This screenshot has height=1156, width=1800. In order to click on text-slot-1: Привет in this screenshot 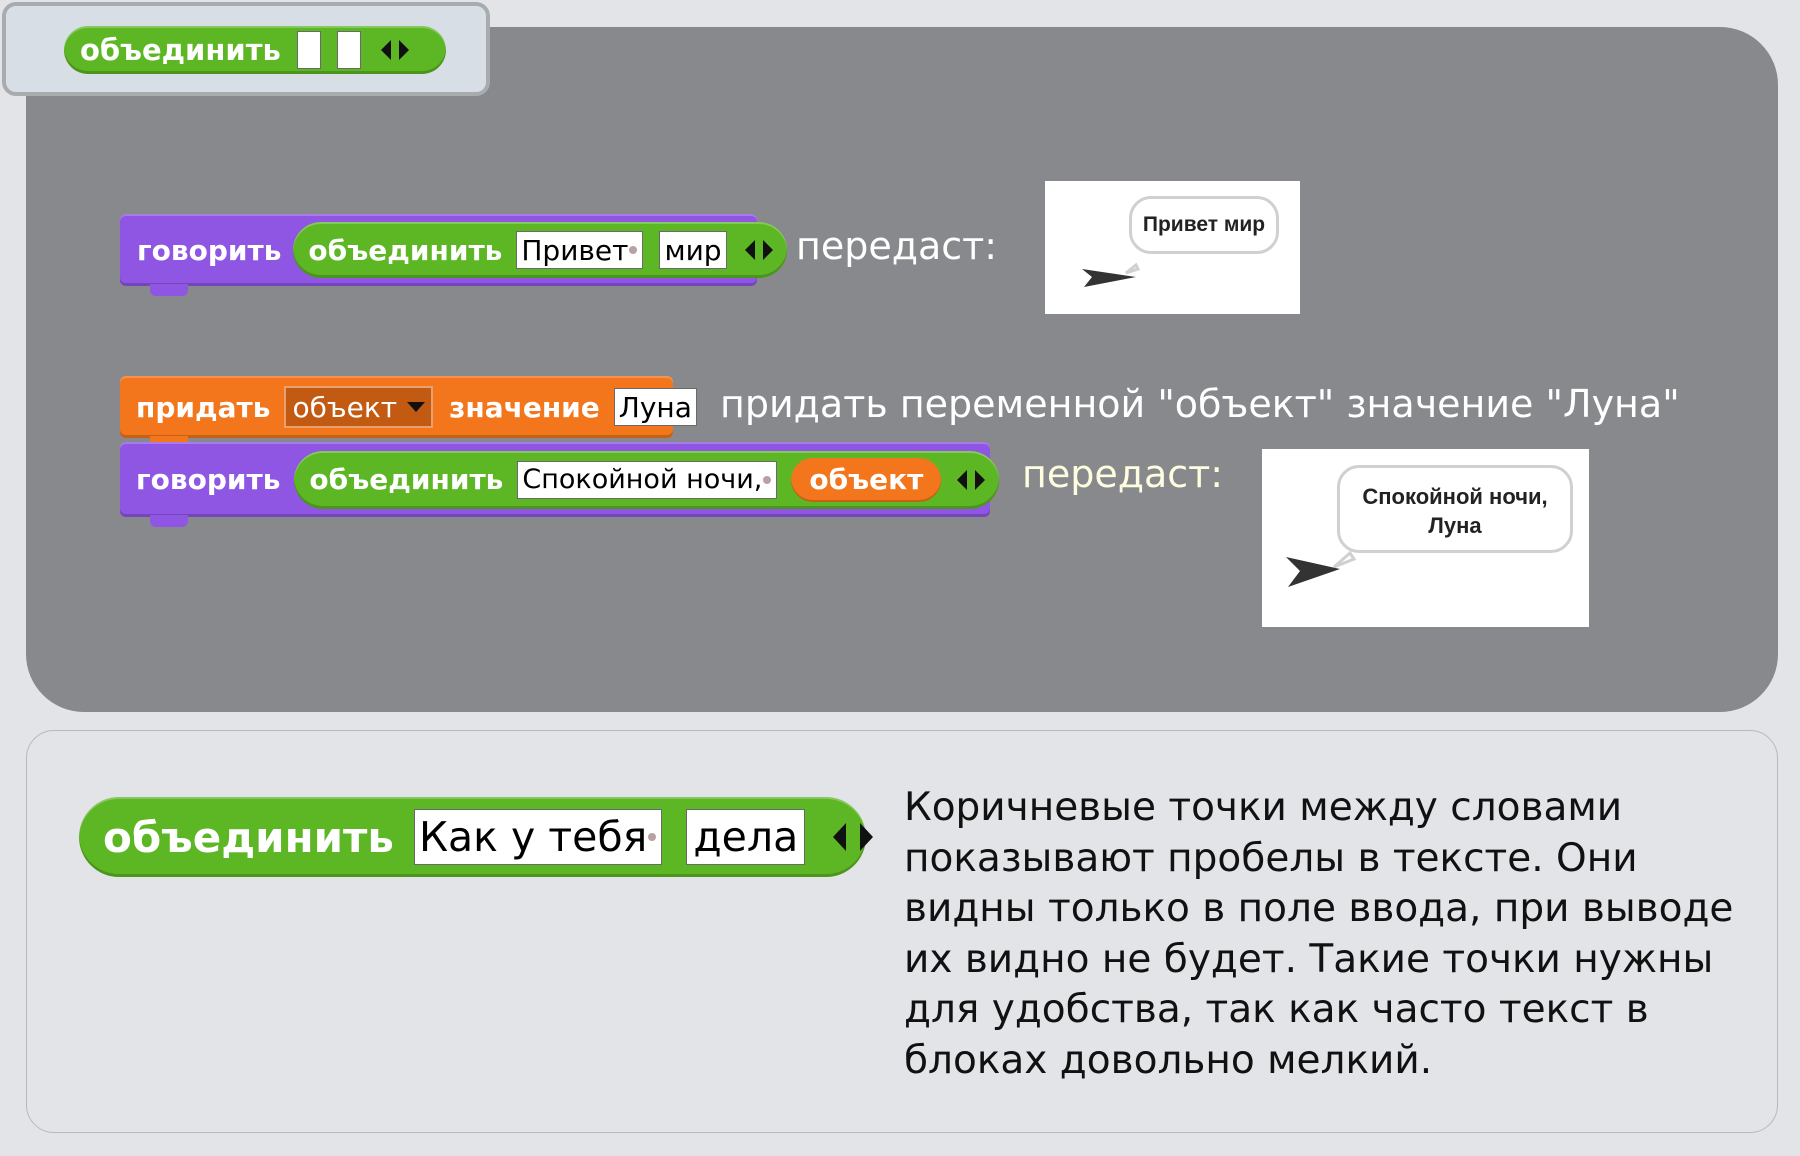, I will do `click(580, 250)`.